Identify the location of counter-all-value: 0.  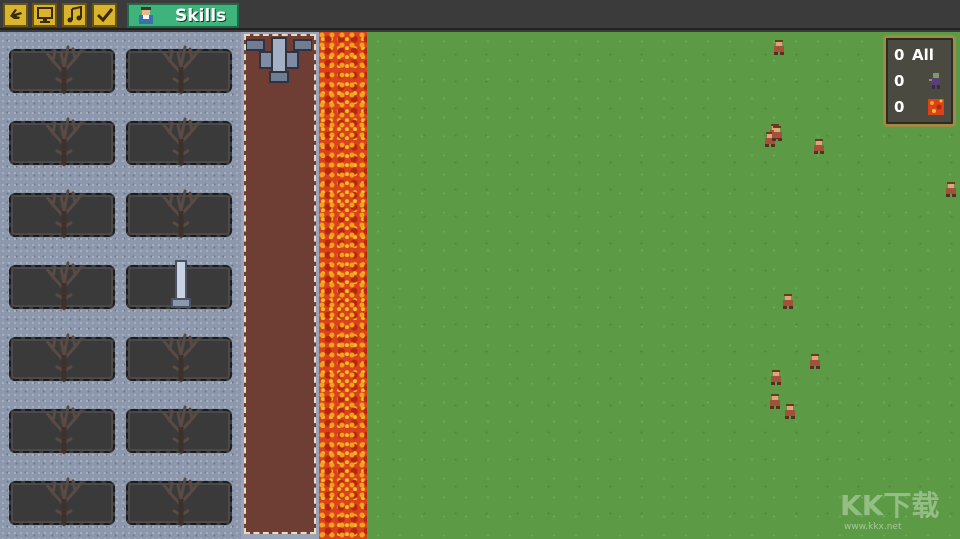
(899, 55).